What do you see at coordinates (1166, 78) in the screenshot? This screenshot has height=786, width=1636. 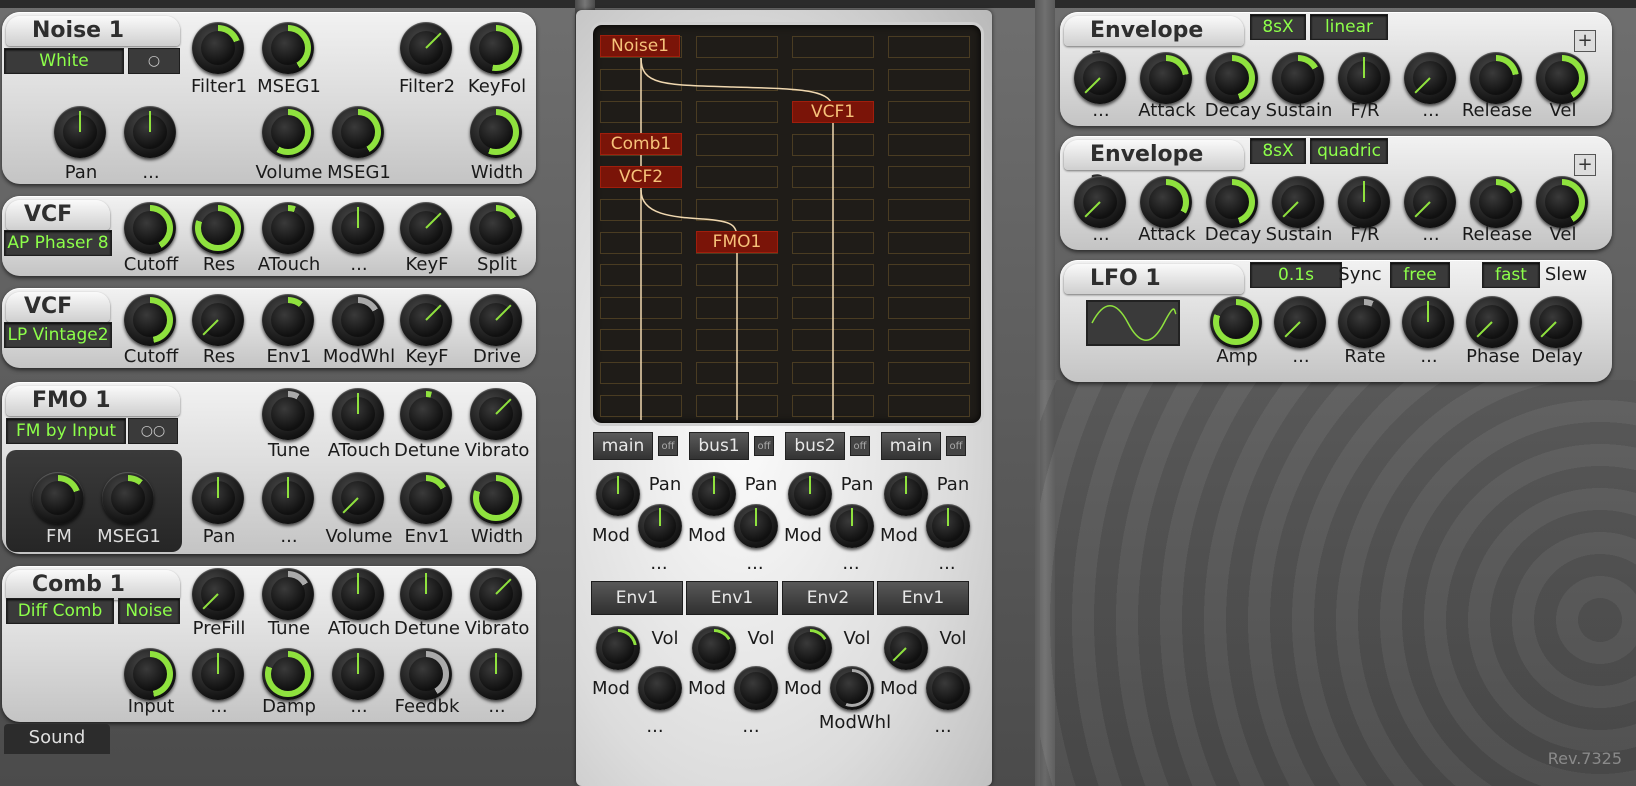 I see `env1-attack-knob` at bounding box center [1166, 78].